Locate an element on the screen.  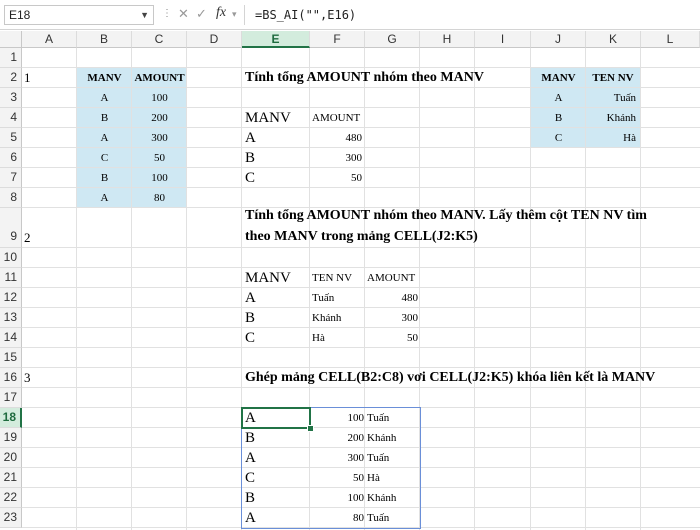
cell-E14: C is located at coordinates (250, 338).